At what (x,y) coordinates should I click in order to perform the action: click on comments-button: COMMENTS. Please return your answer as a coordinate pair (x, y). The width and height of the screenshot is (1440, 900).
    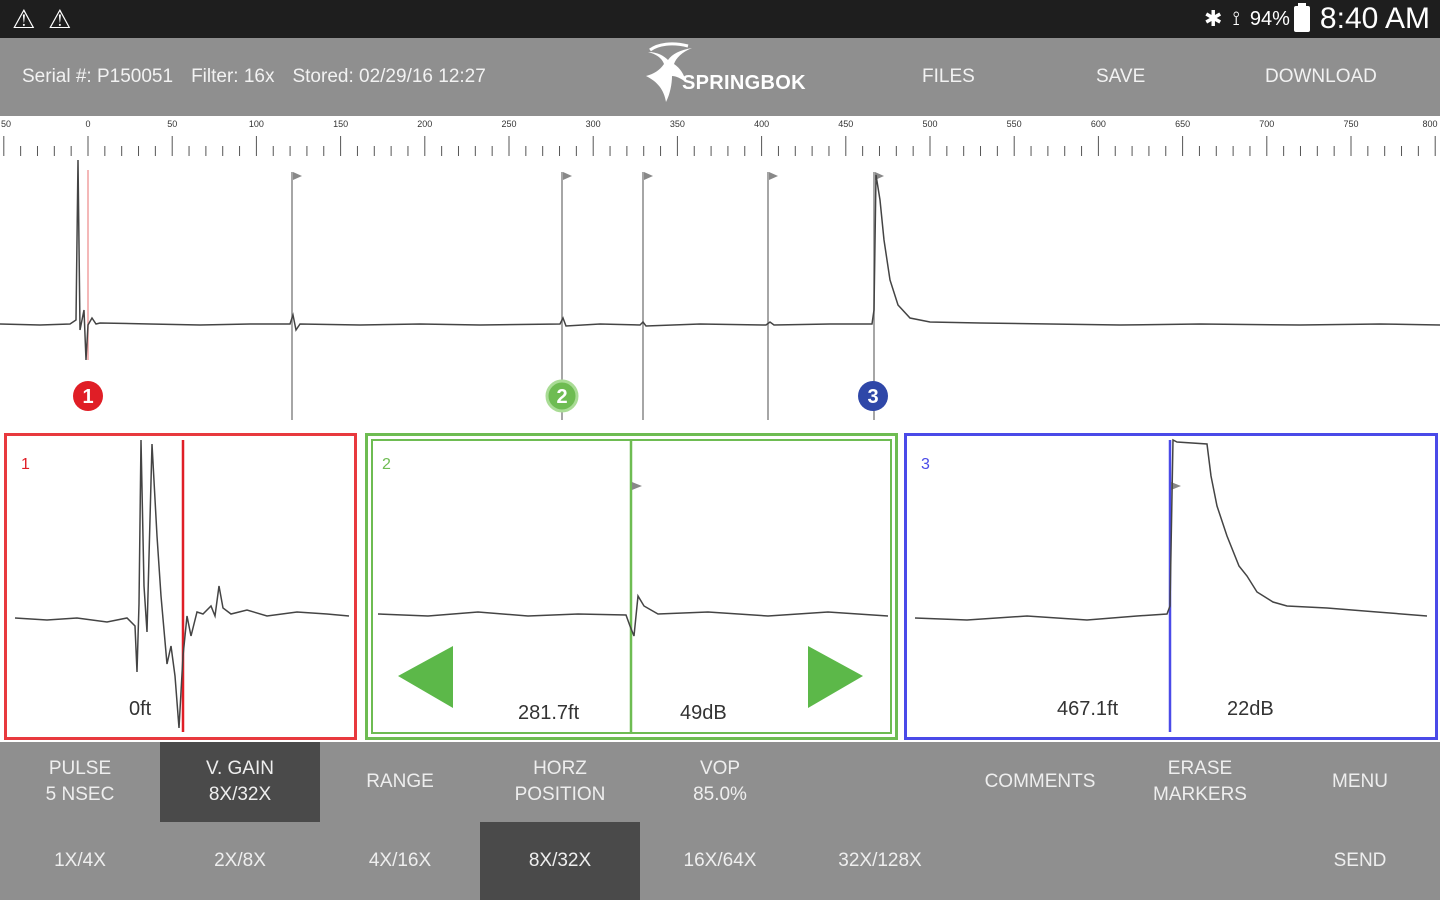
    Looking at the image, I should click on (1040, 782).